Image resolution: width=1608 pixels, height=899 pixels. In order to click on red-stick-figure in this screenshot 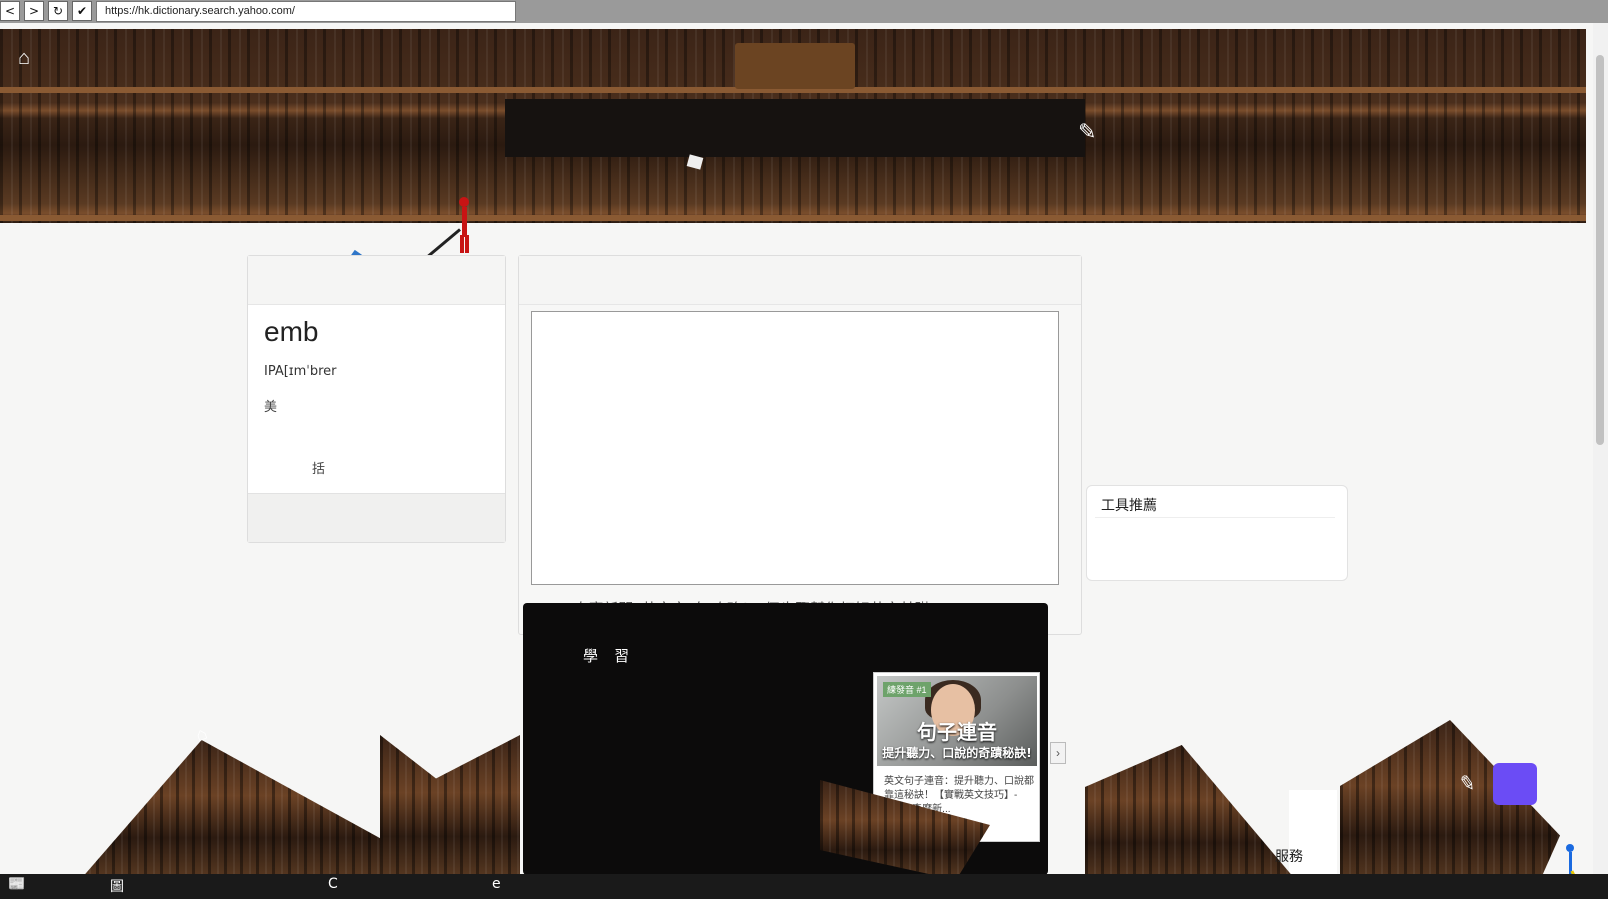, I will do `click(464, 227)`.